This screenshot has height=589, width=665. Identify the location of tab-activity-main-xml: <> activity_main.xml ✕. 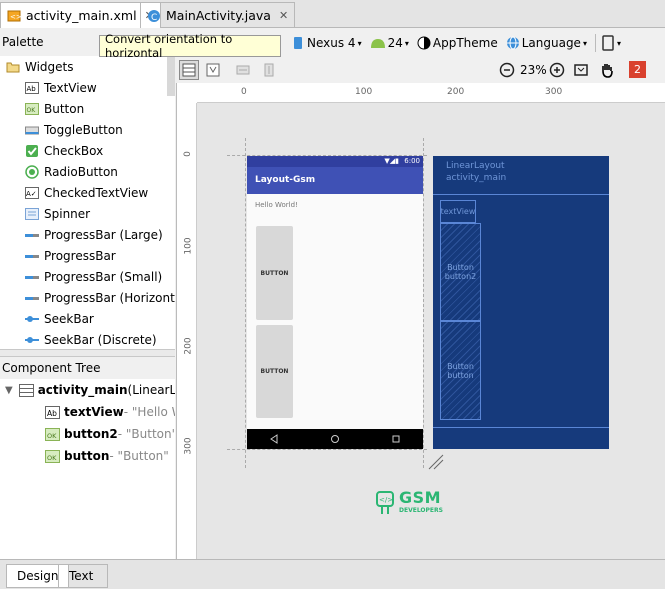
(80, 15).